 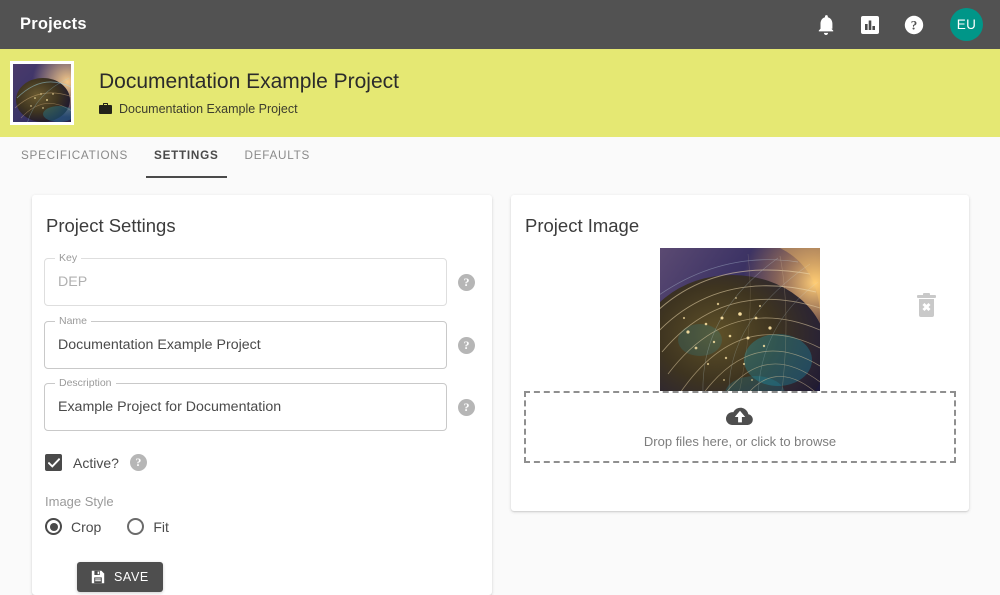 I want to click on tab-bar: SPECIFICATIONS SETTINGS DEFAULTS, so click(x=500, y=157).